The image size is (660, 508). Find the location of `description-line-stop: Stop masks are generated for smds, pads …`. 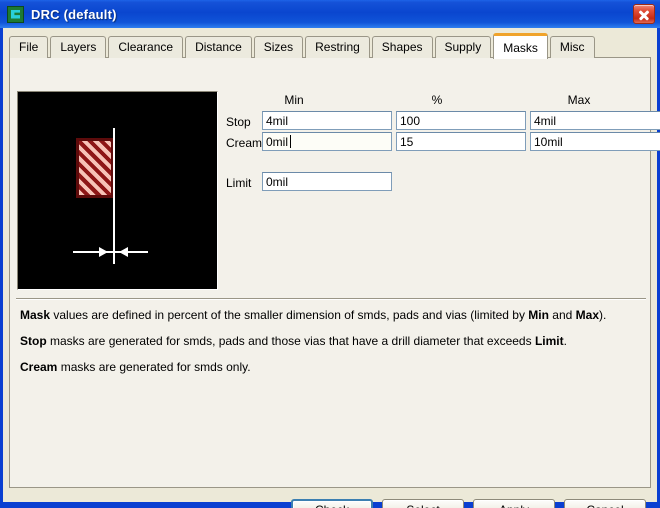

description-line-stop: Stop masks are generated for smds, pads … is located at coordinates (293, 341).